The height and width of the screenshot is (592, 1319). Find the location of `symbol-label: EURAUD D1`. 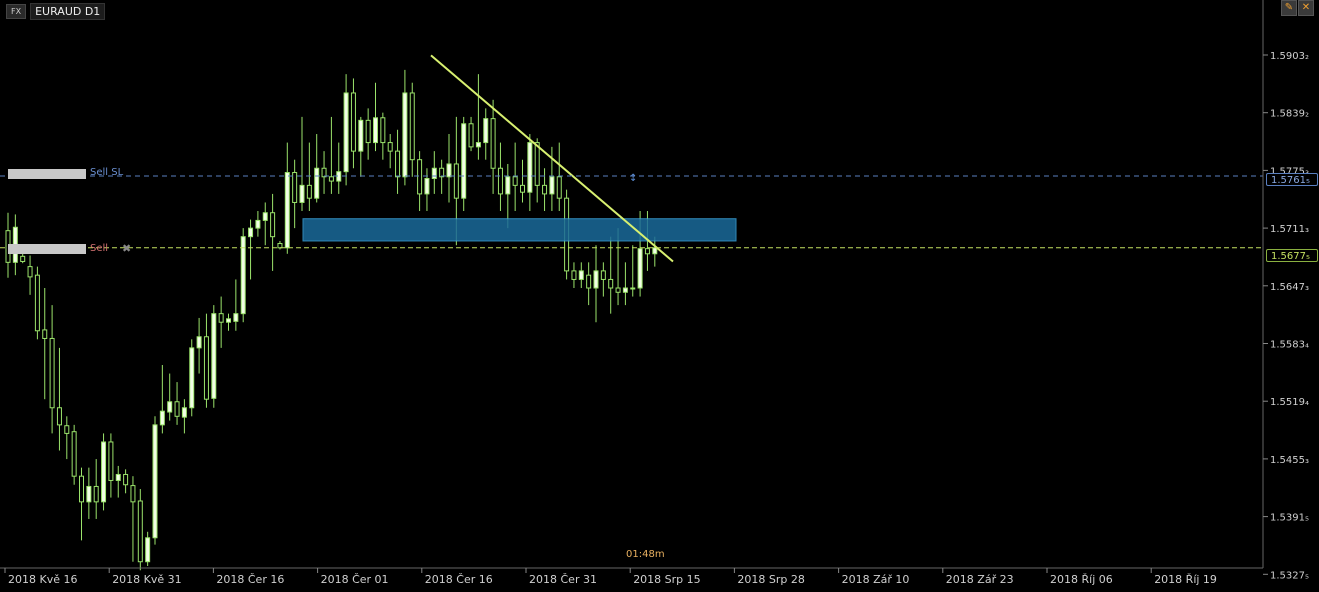

symbol-label: EURAUD D1 is located at coordinates (68, 11).